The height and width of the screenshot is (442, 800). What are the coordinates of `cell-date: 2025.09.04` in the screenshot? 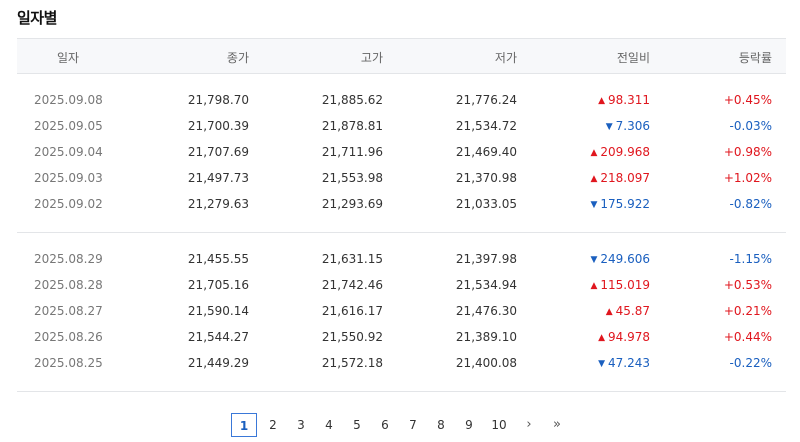 It's located at (68, 152).